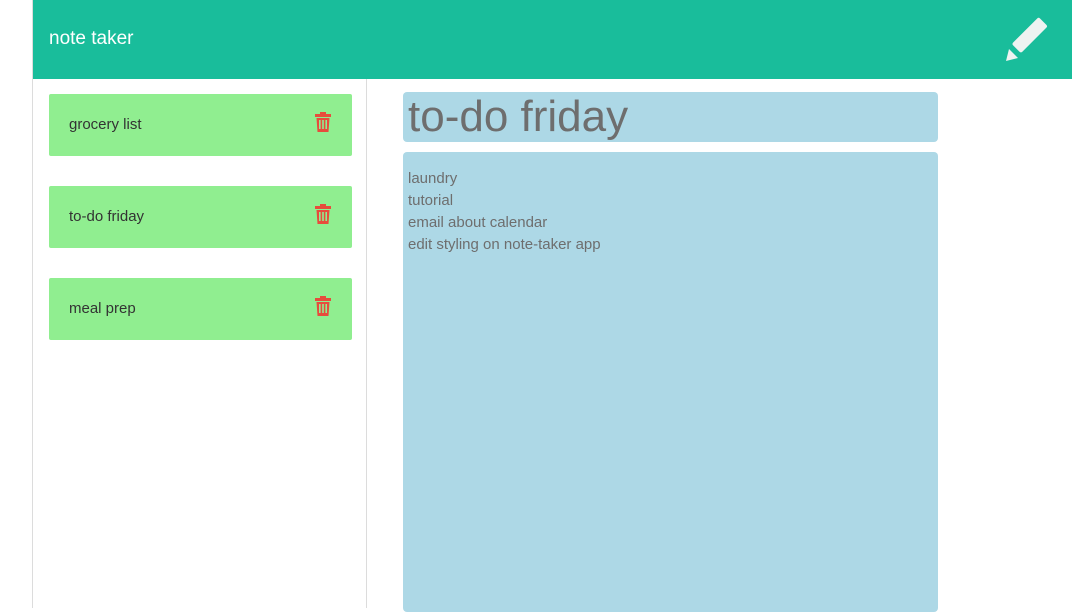 The height and width of the screenshot is (612, 1072). What do you see at coordinates (552, 39) in the screenshot?
I see `navbar: note taker` at bounding box center [552, 39].